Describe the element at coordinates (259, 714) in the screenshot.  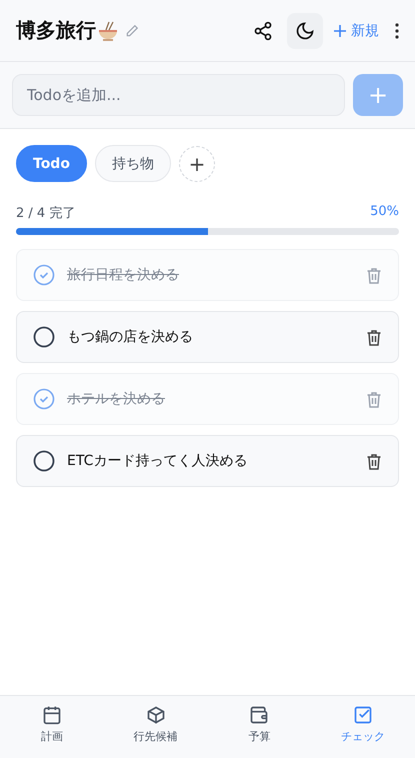
I see `wallet-icon` at that location.